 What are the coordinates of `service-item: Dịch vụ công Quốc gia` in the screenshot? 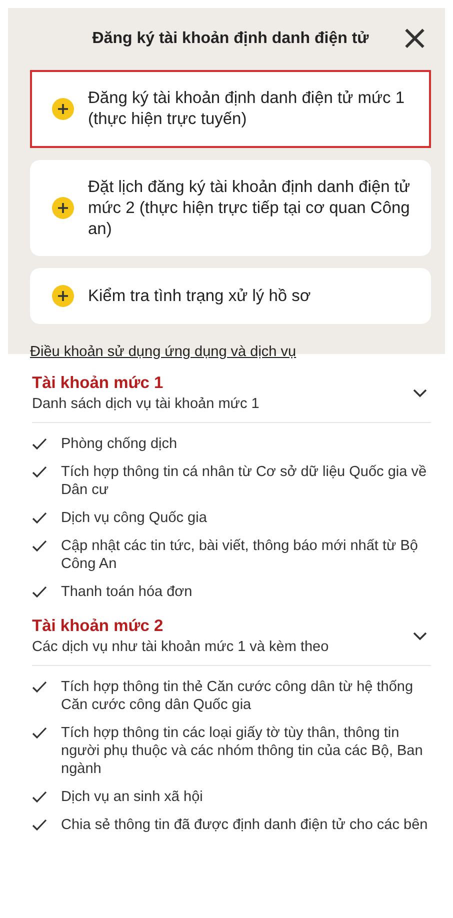 It's located at (134, 518).